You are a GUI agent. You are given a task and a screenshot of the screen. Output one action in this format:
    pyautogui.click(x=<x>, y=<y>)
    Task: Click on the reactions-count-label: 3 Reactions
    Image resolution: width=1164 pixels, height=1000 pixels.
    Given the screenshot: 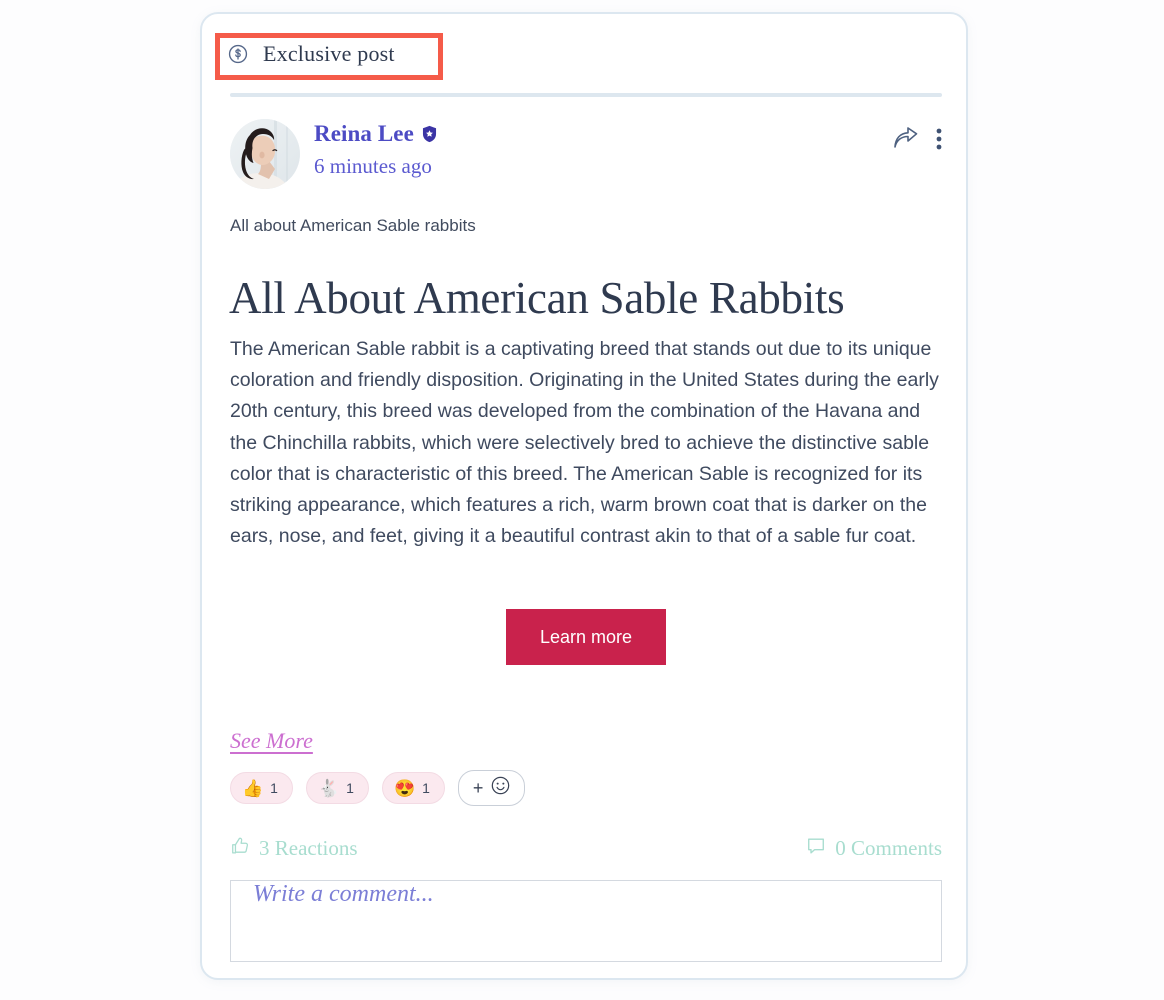 What is the action you would take?
    pyautogui.click(x=308, y=848)
    